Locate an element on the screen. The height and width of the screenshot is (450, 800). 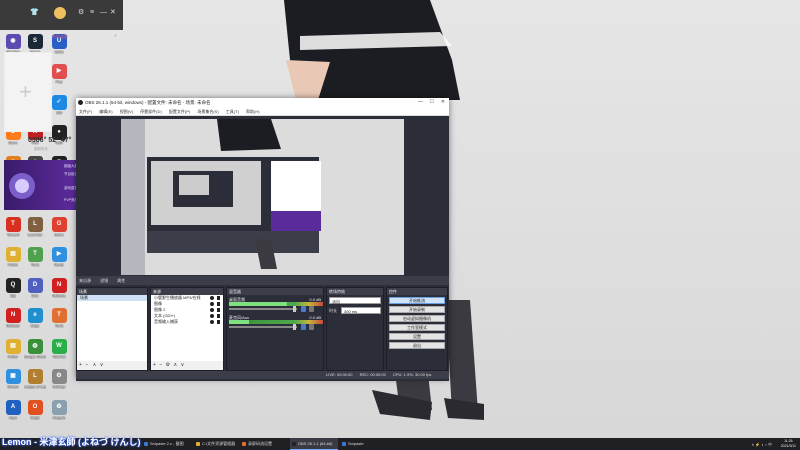
desktop-icon: ▶ Media is located at coordinates (59, 261).